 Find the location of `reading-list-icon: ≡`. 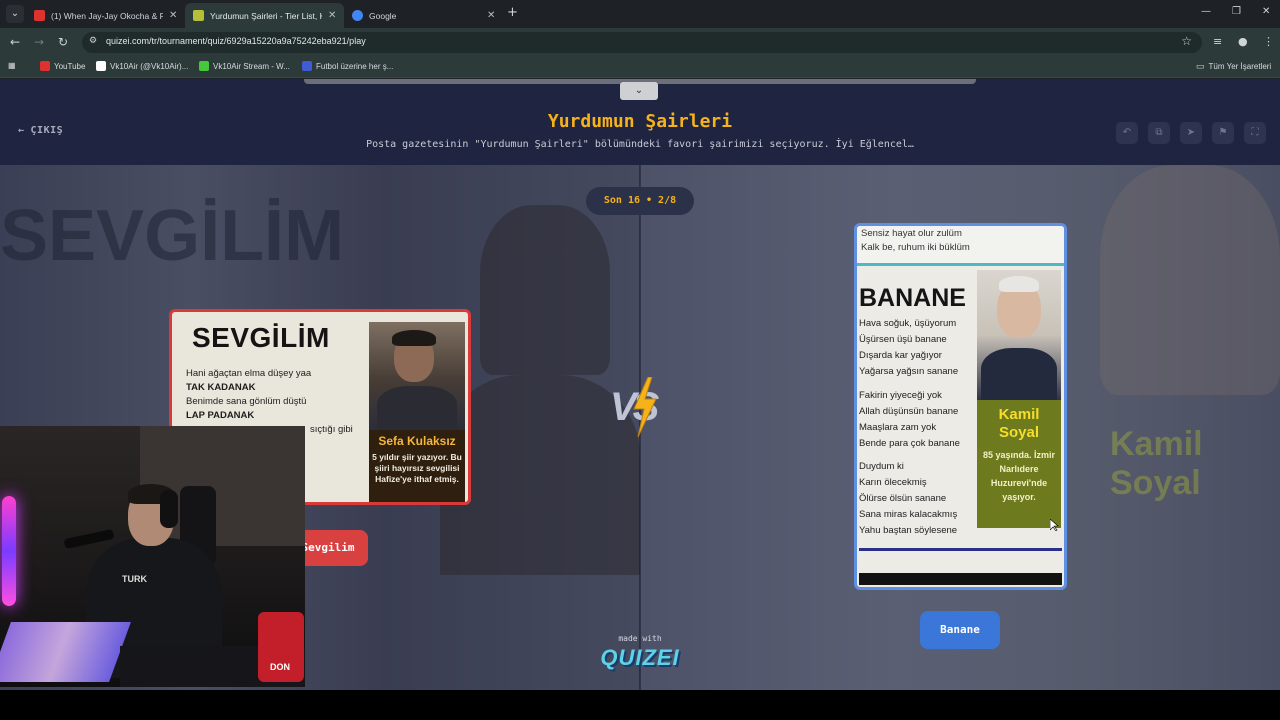

reading-list-icon: ≡ is located at coordinates (1217, 41).